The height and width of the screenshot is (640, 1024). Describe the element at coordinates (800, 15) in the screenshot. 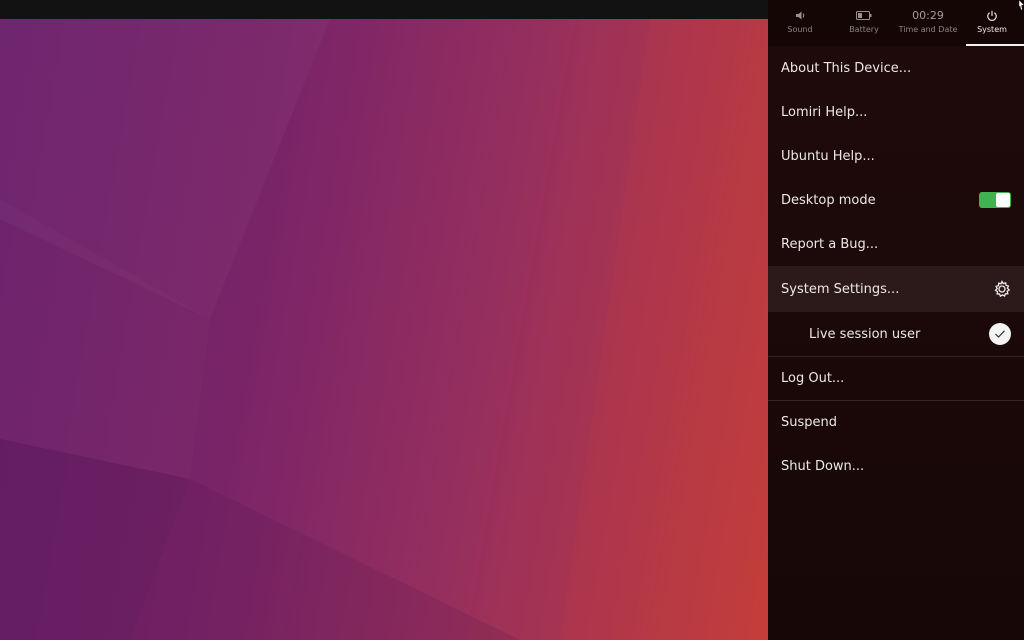

I see `speaker-icon` at that location.